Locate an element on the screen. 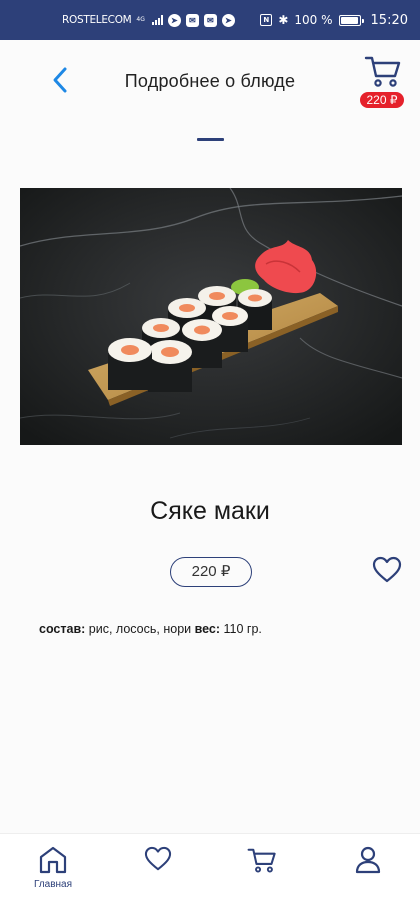 Image resolution: width=420 pixels, height=900 pixels. nfc-icon: N is located at coordinates (266, 20).